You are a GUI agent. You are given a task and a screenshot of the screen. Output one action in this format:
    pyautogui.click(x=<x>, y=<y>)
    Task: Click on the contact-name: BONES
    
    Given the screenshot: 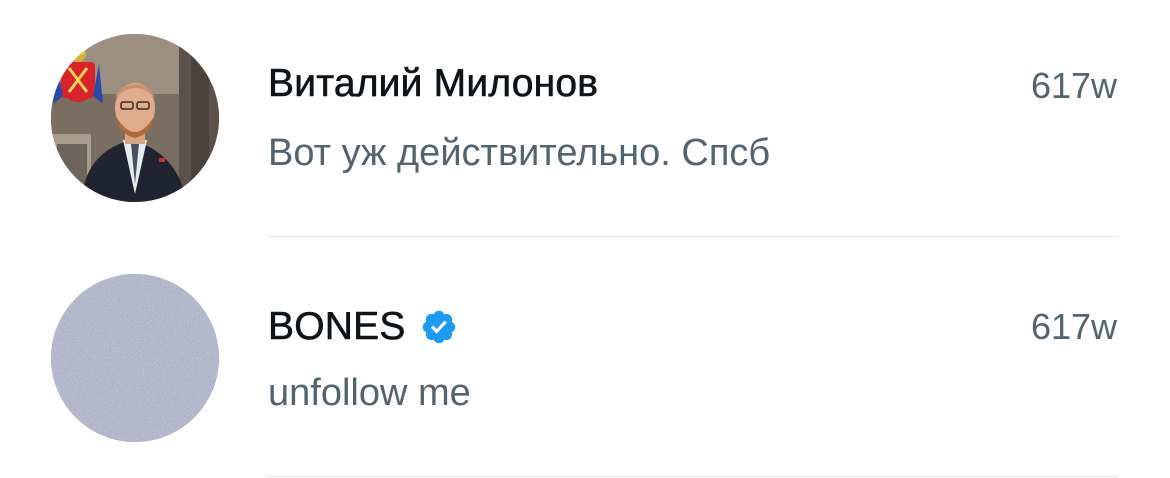 What is the action you would take?
    pyautogui.click(x=337, y=327)
    